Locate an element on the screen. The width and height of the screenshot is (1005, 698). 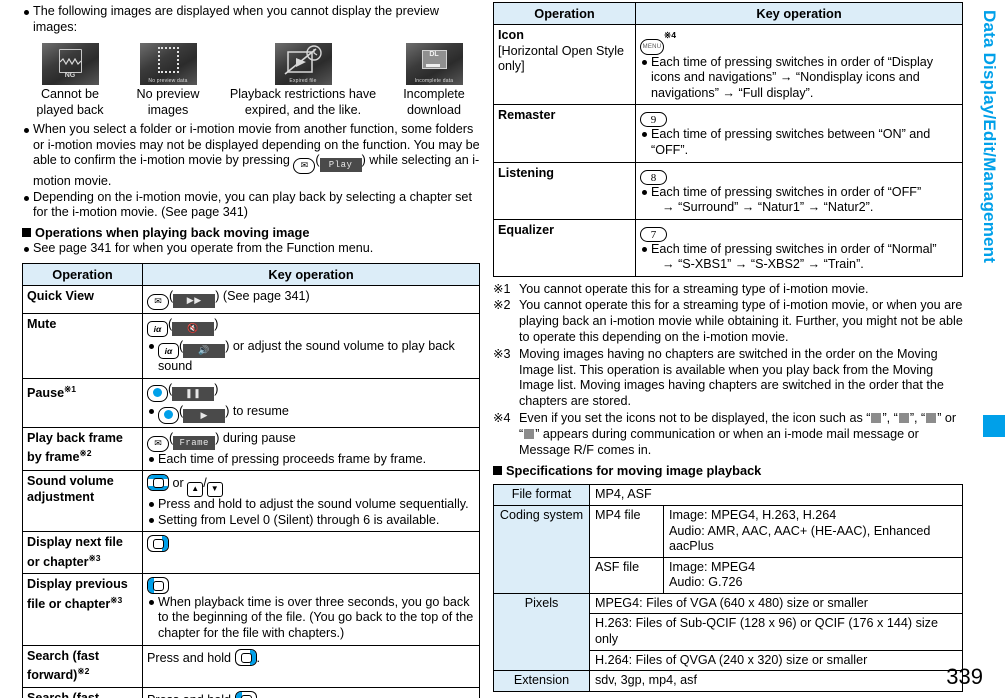
thumbnail-incomplete: DL Incomplete data Incomplete download is located at coordinates (434, 80).